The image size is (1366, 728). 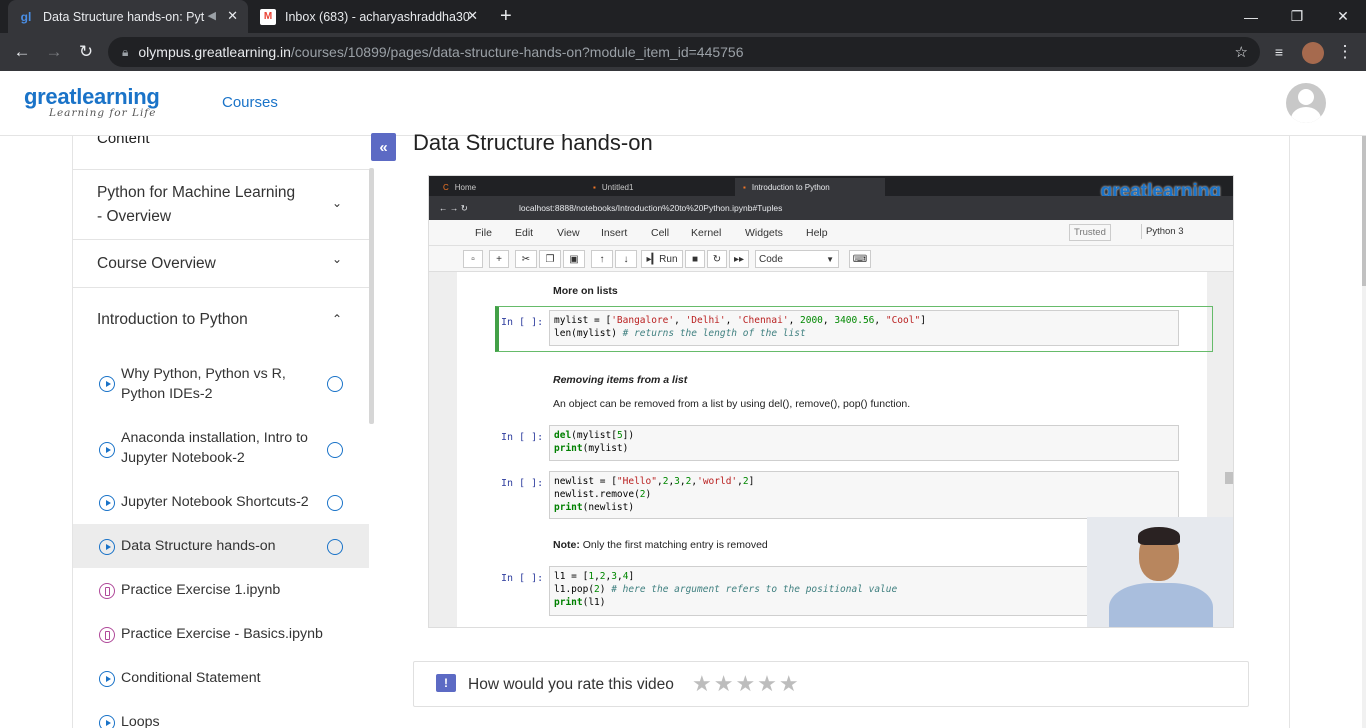 What do you see at coordinates (383, 147) in the screenshot?
I see `collapse-sidebar-button: «` at bounding box center [383, 147].